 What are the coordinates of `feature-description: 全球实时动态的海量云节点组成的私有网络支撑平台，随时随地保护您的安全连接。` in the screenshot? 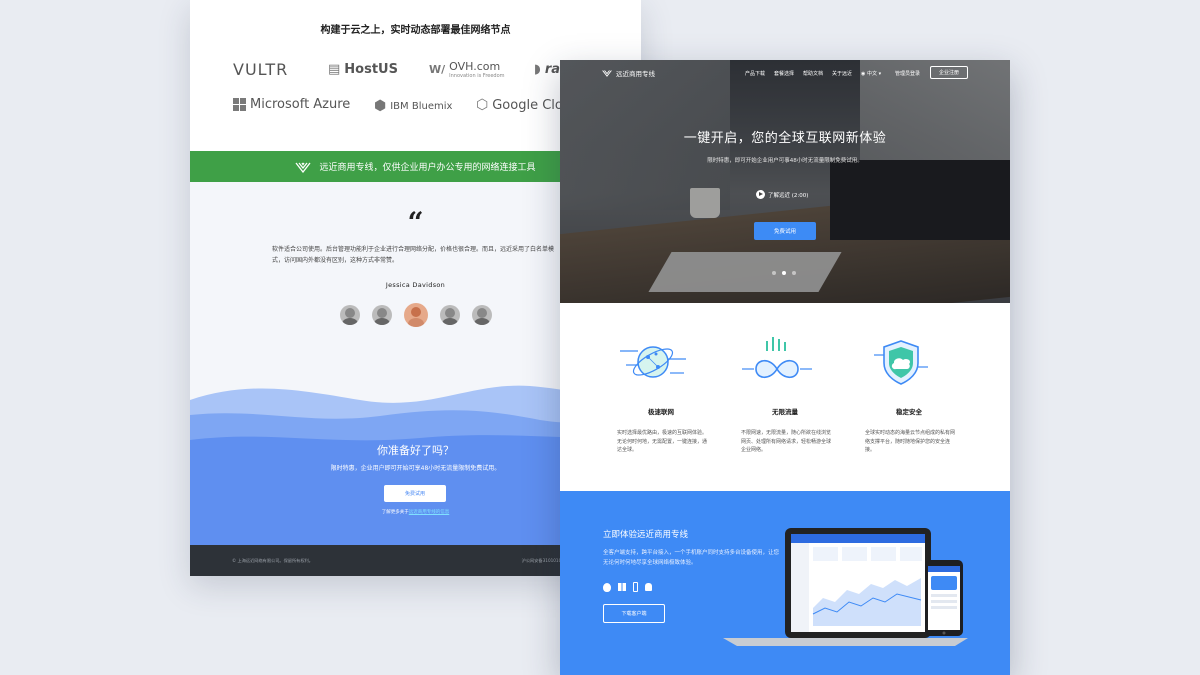 It's located at (910, 441).